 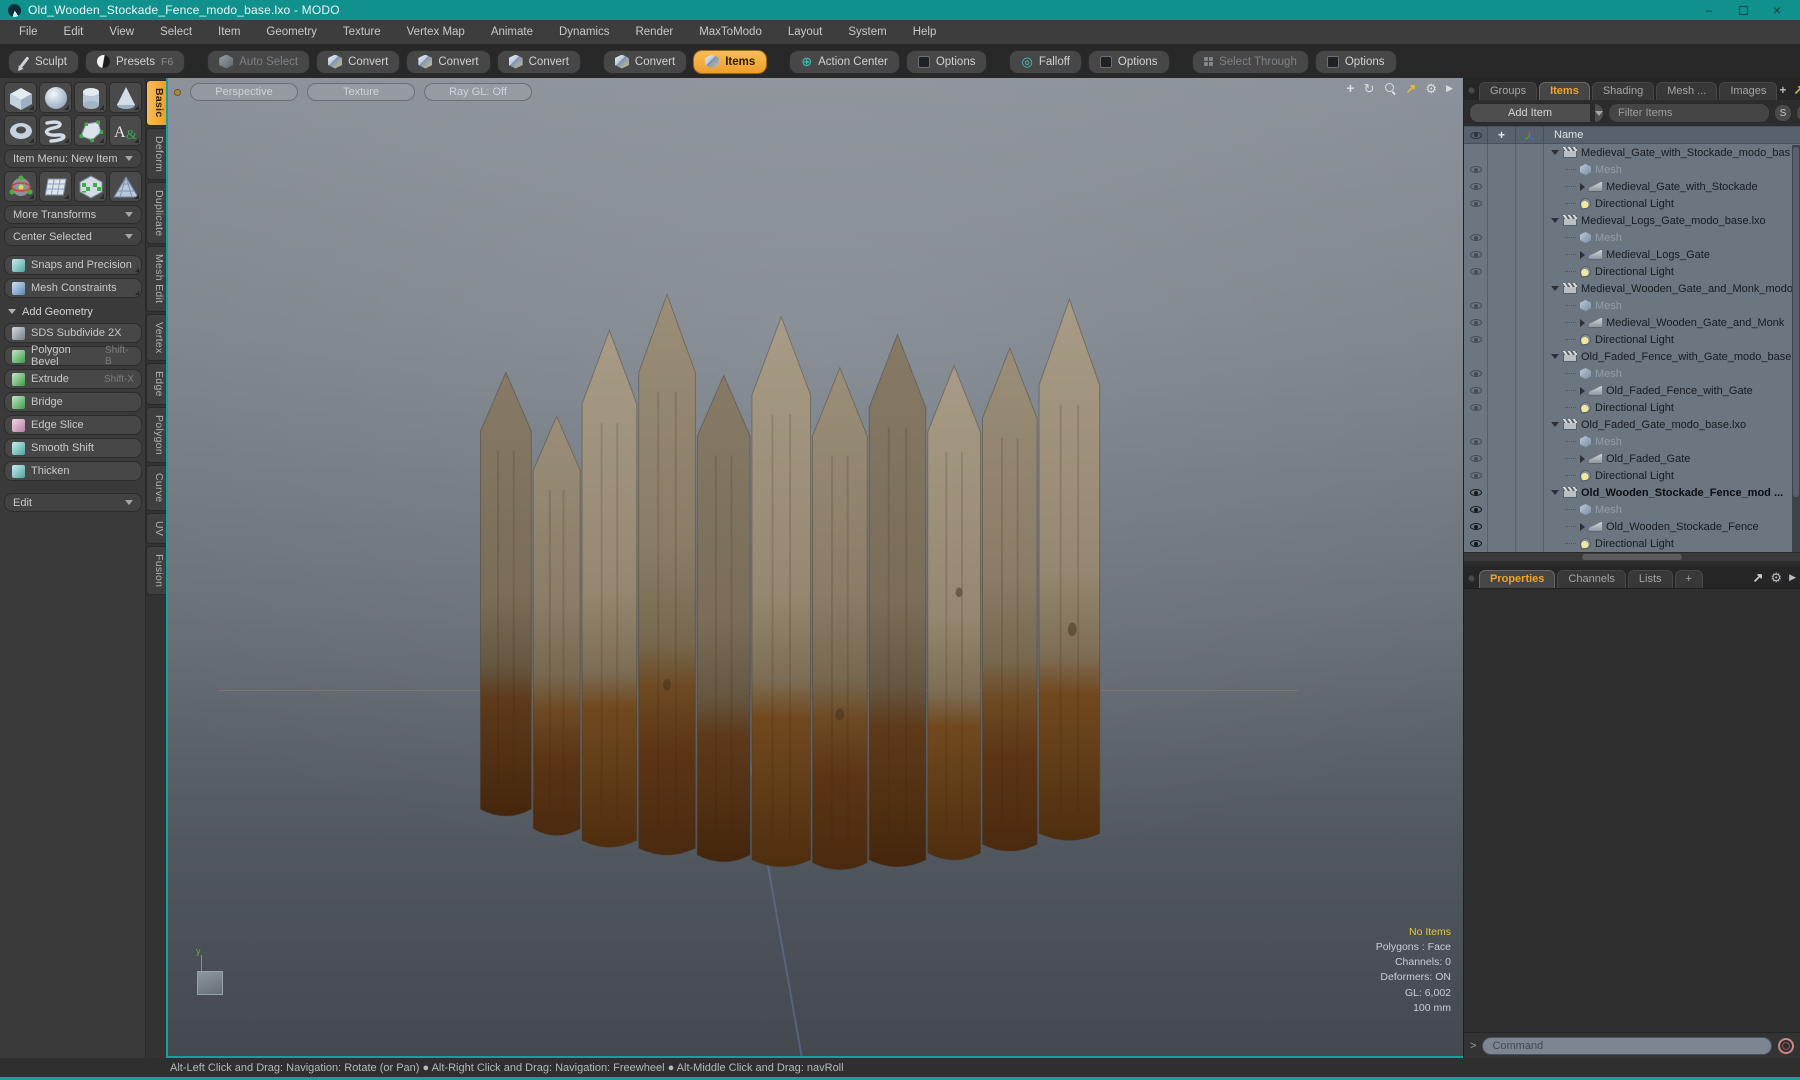 I want to click on tab-items: Items, so click(x=1564, y=91).